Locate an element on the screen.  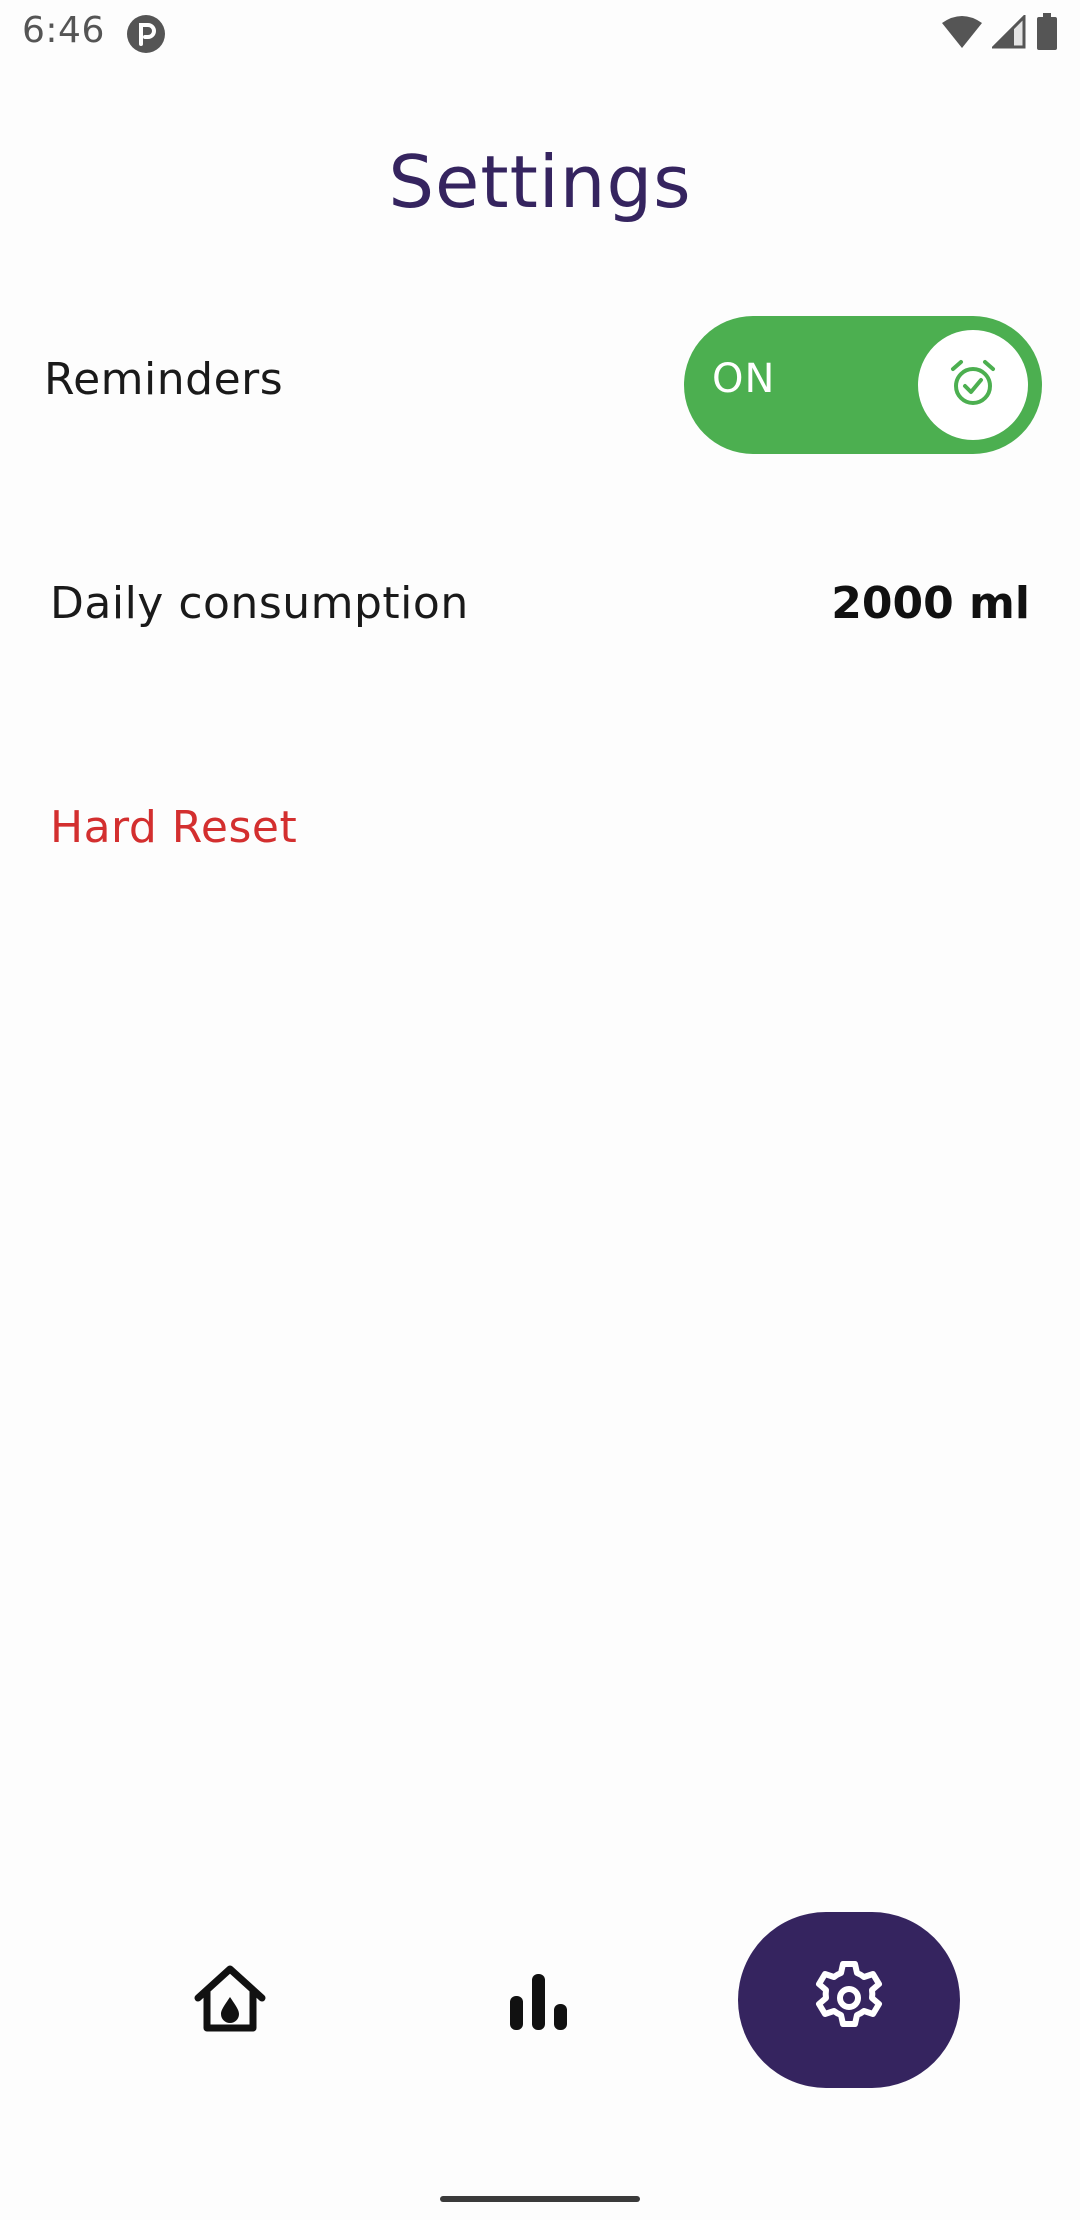
hard-reset-button: Hard Reset is located at coordinates (173, 827).